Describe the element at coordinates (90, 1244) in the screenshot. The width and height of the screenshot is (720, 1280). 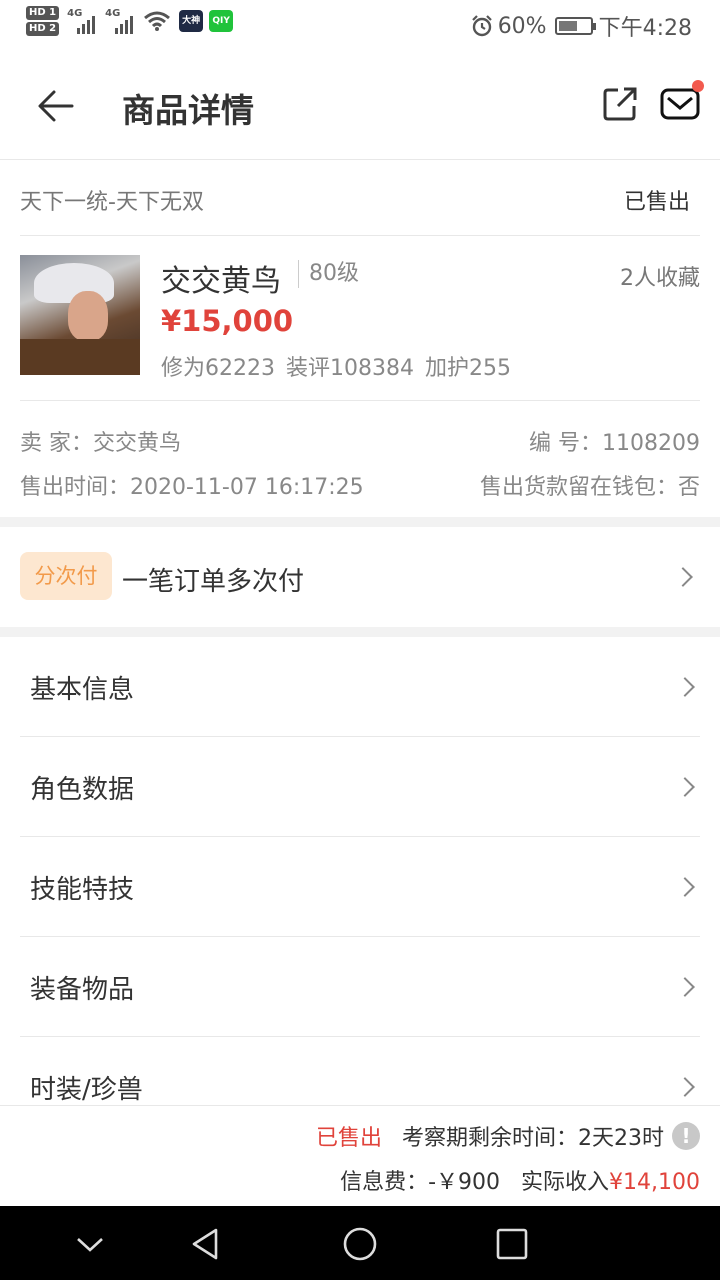
I see `nav-down-icon` at that location.